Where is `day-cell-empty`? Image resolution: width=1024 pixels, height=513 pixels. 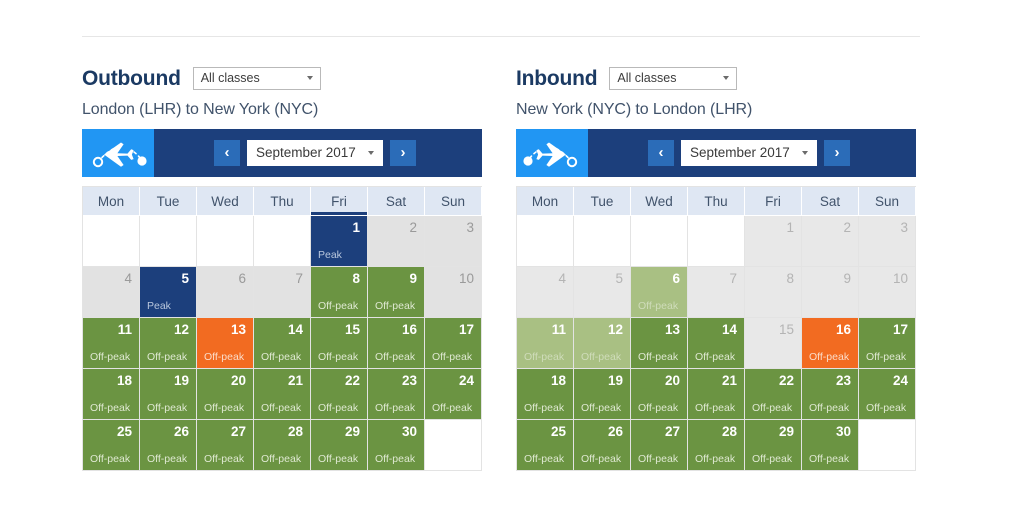
day-cell-empty is located at coordinates (716, 241).